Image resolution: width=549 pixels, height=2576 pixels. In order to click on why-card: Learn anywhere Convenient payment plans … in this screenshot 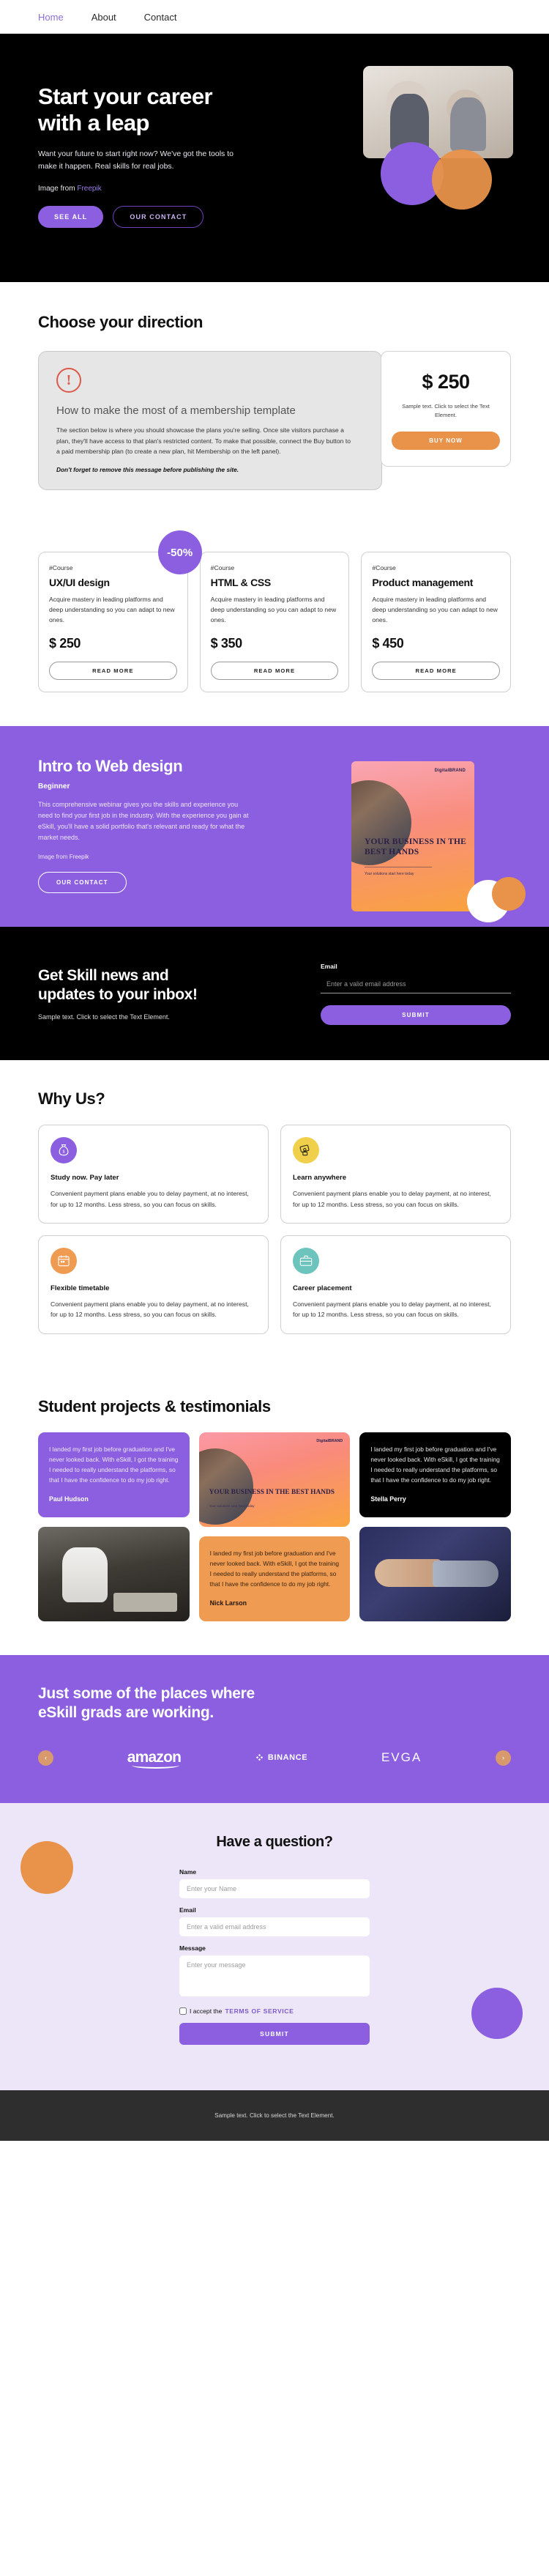, I will do `click(395, 1174)`.